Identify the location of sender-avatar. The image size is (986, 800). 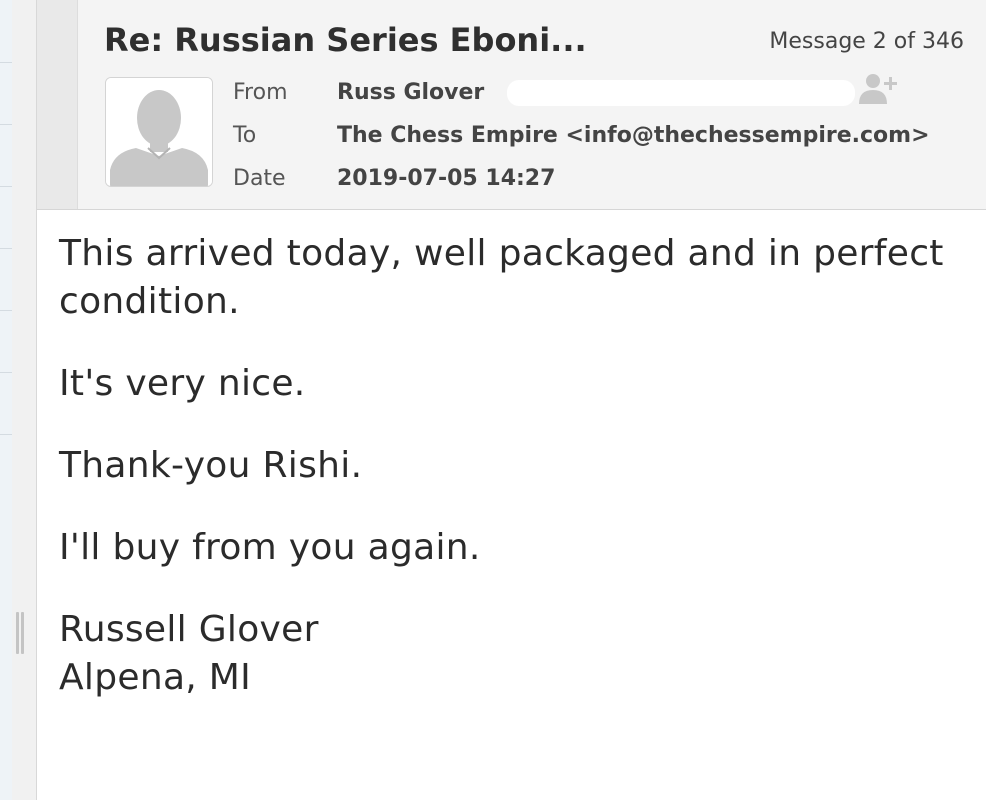
(159, 132).